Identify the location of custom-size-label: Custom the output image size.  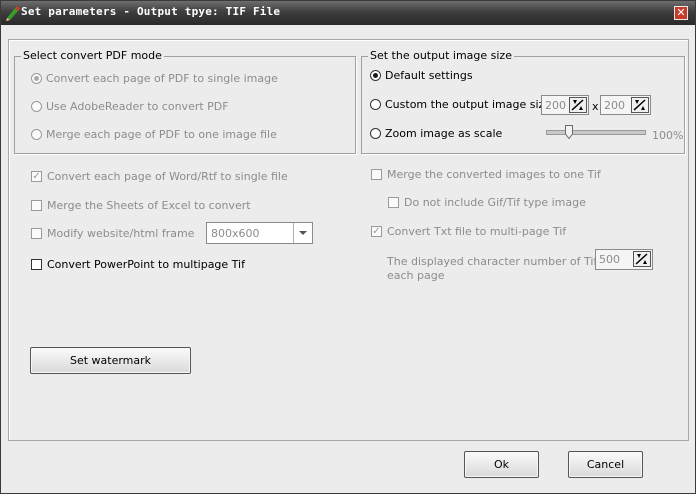
(468, 104).